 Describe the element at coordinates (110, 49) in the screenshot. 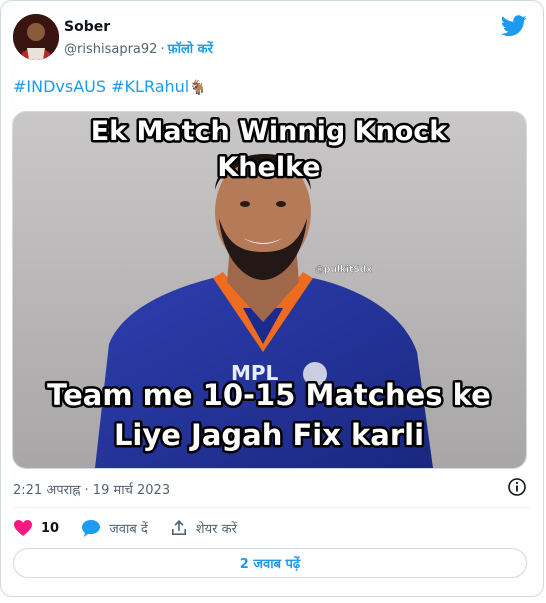

I see `author-handle: @rishisapra92` at that location.